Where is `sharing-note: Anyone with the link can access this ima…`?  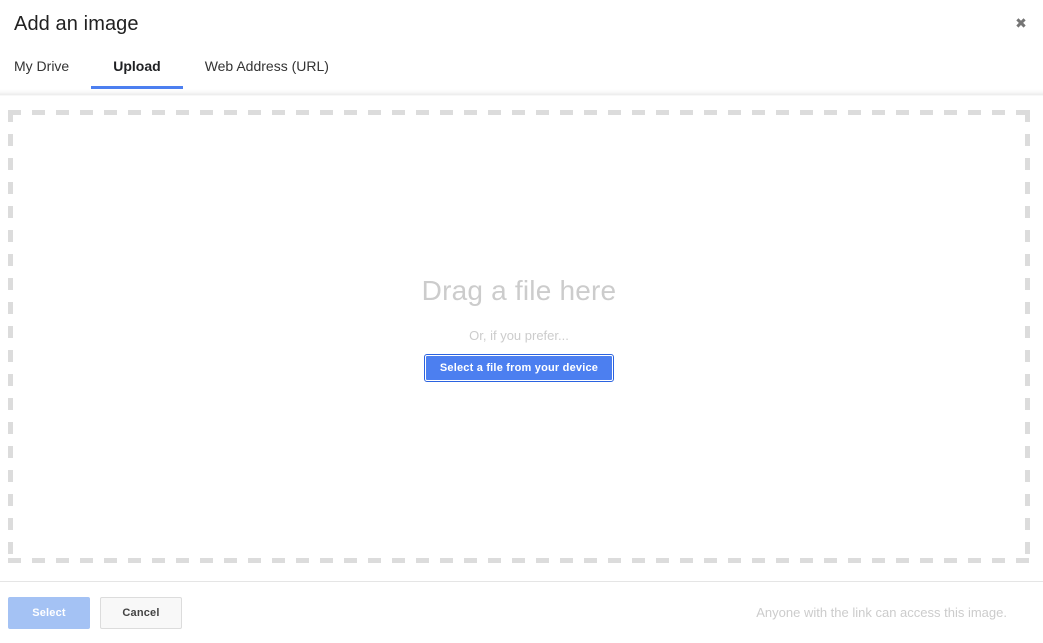
sharing-note: Anyone with the link can access this ima… is located at coordinates (881, 612).